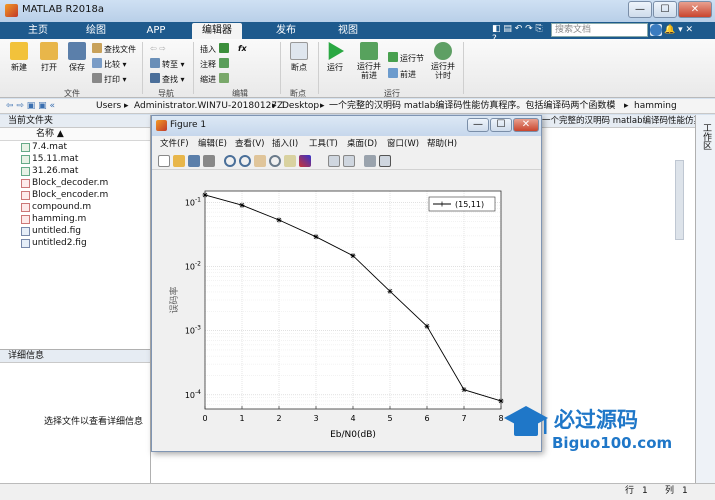 This screenshot has width=715, height=500. I want to click on status-bar: 行 1 列 1, so click(357, 491).